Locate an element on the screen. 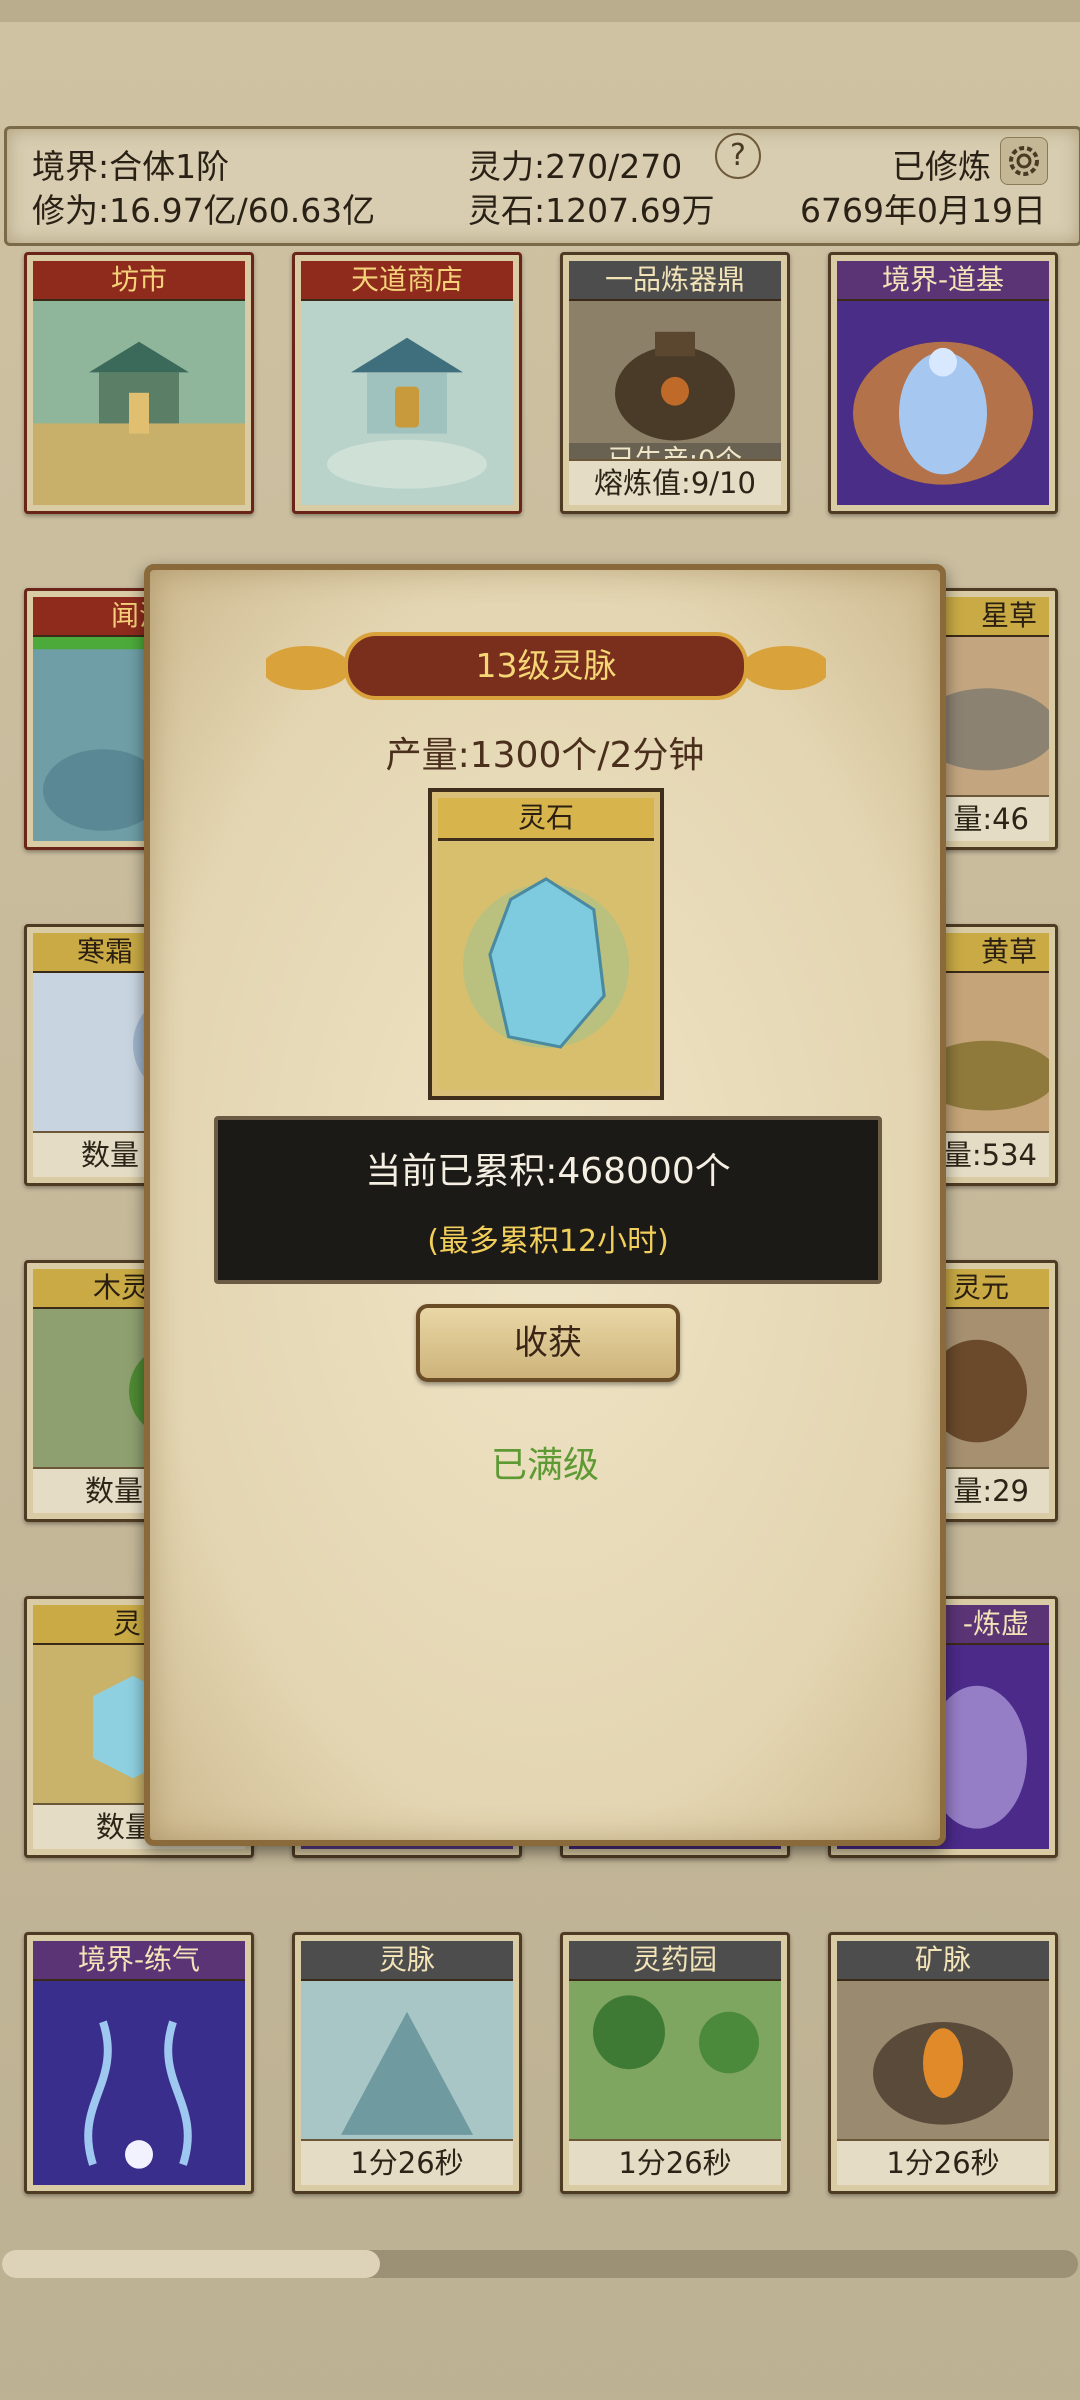 The height and width of the screenshot is (2400, 1080). cultivated-label: 已修炼 is located at coordinates (941, 166).